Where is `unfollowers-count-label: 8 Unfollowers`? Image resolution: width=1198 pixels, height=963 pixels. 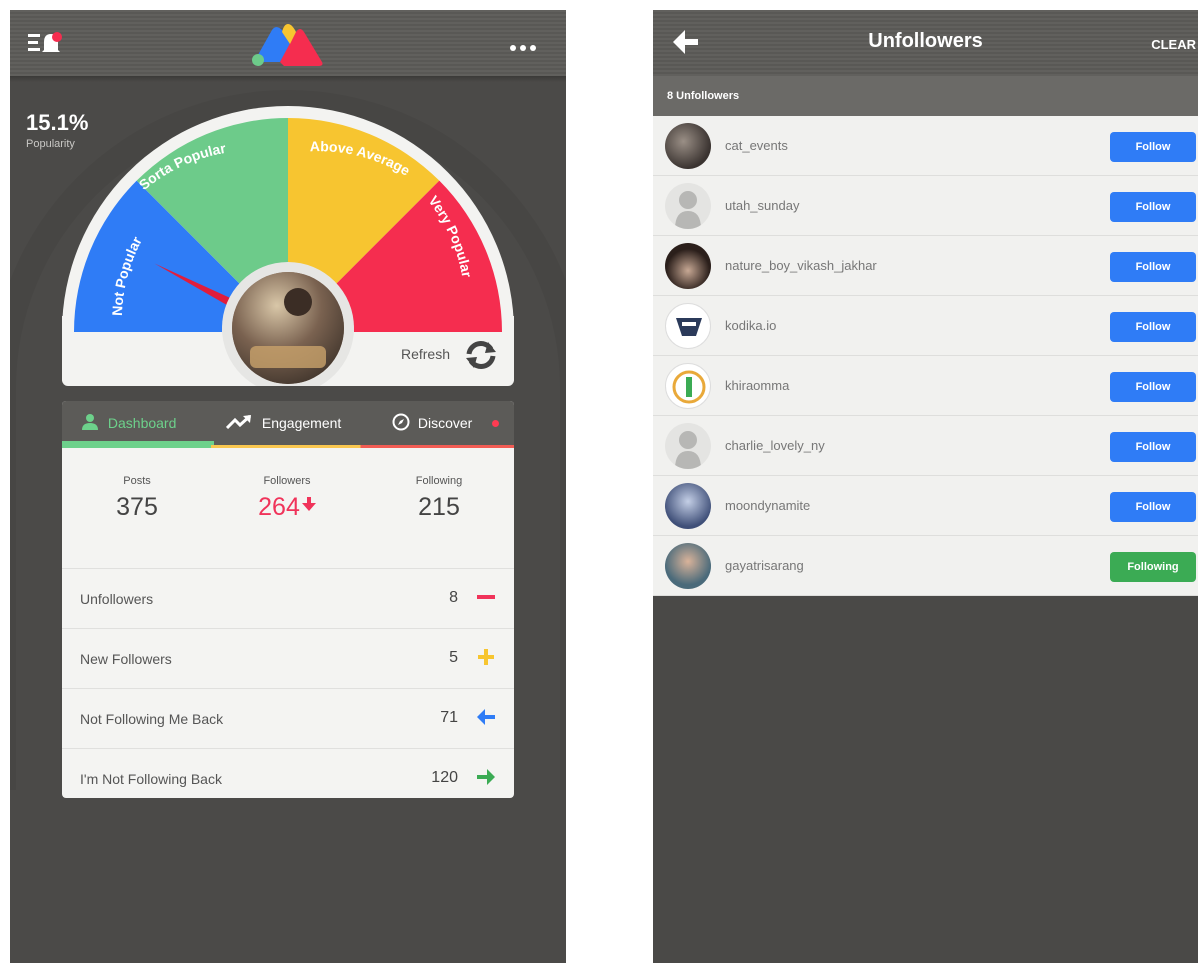 unfollowers-count-label: 8 Unfollowers is located at coordinates (703, 96).